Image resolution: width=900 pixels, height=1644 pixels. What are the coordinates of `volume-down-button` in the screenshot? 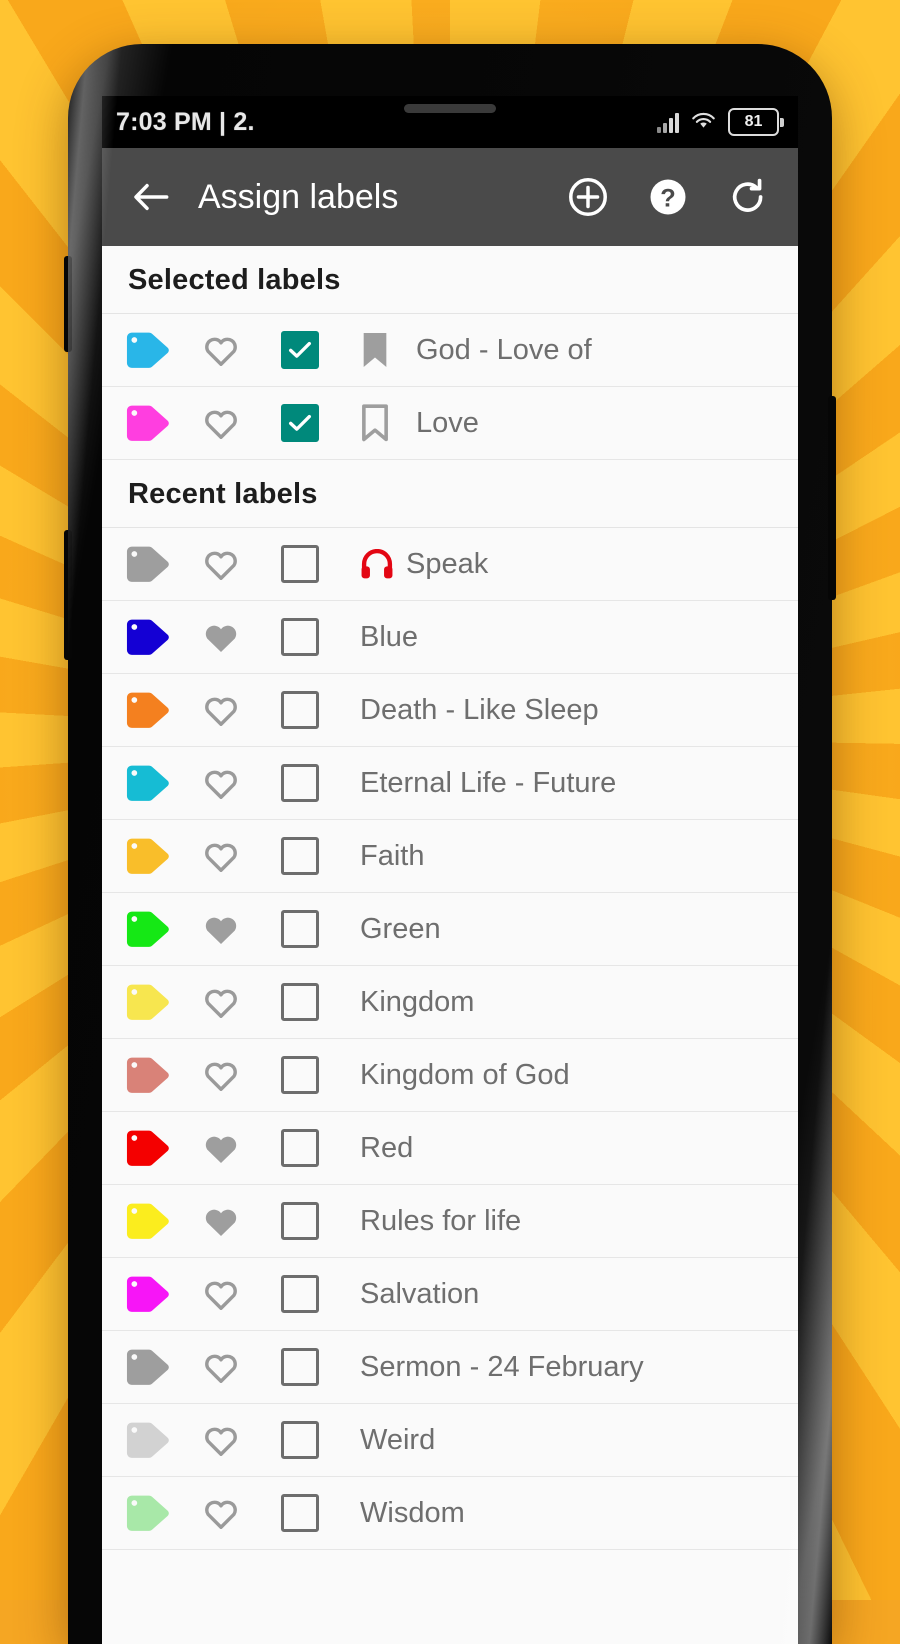 It's located at (68, 595).